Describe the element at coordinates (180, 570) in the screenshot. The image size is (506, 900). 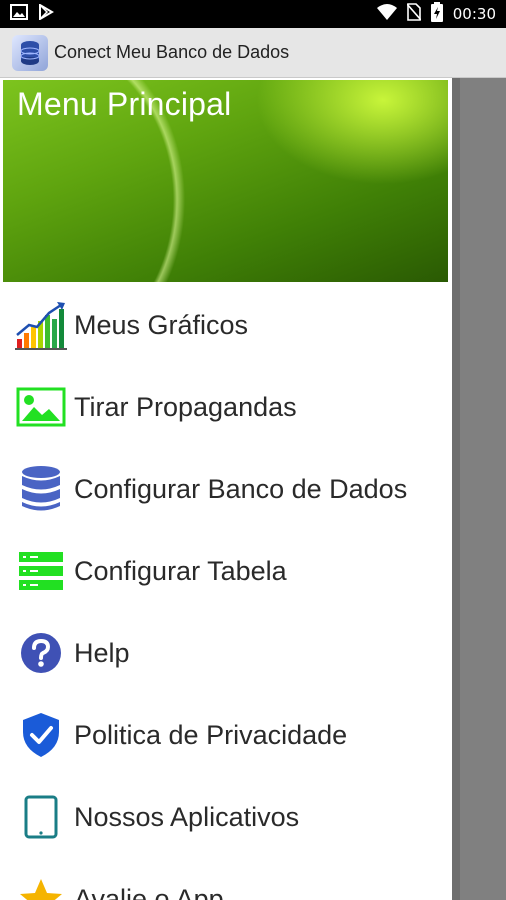
I see `menu-item-label: Configurar Tabela` at that location.